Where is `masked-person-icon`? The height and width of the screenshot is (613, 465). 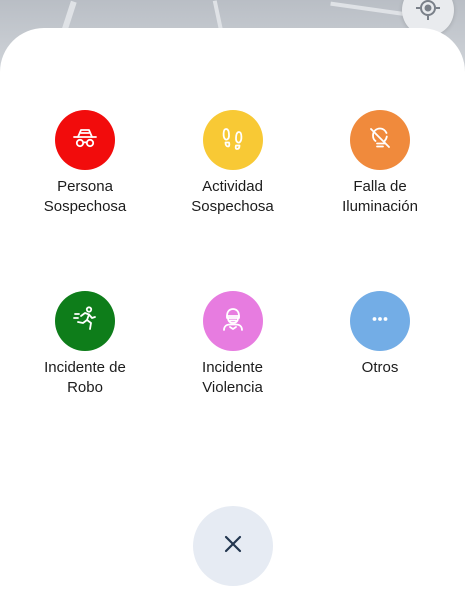 masked-person-icon is located at coordinates (233, 321).